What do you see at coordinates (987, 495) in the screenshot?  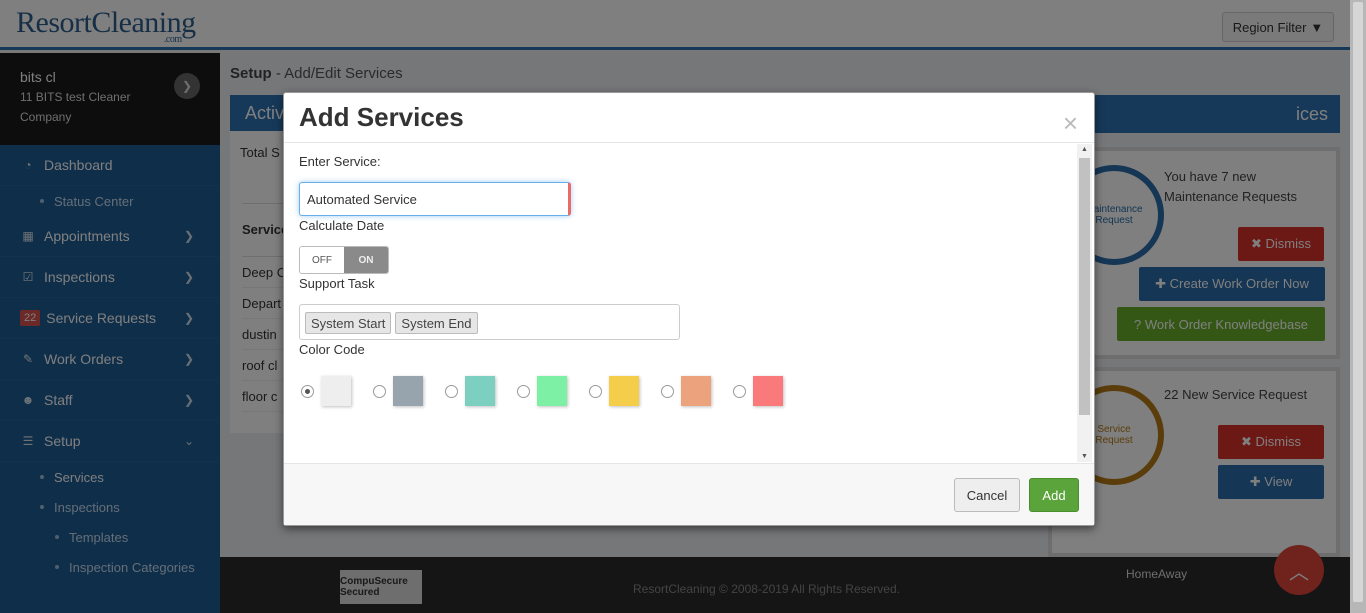 I see `cancel-button: Cancel` at bounding box center [987, 495].